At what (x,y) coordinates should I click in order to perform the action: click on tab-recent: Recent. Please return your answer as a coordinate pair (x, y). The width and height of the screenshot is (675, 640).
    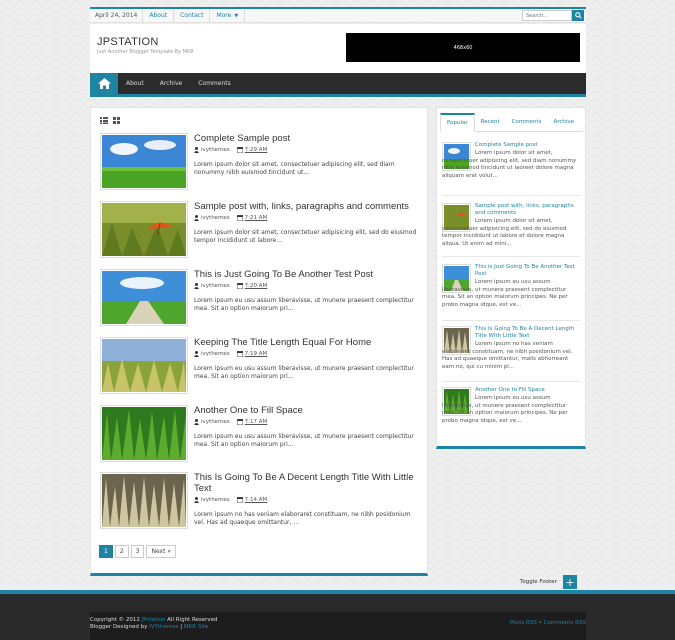
    Looking at the image, I should click on (490, 122).